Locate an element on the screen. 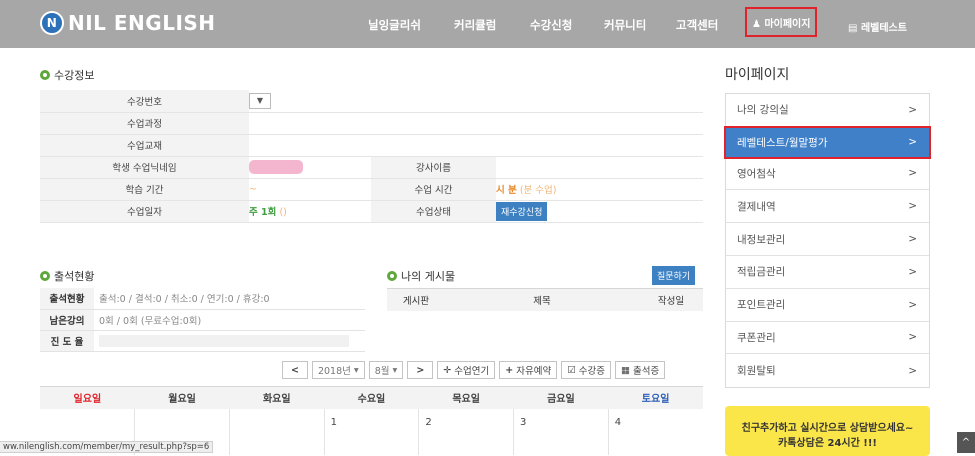 The image size is (975, 456). sidebar-item-label: 회원탈퇴 is located at coordinates (756, 371).